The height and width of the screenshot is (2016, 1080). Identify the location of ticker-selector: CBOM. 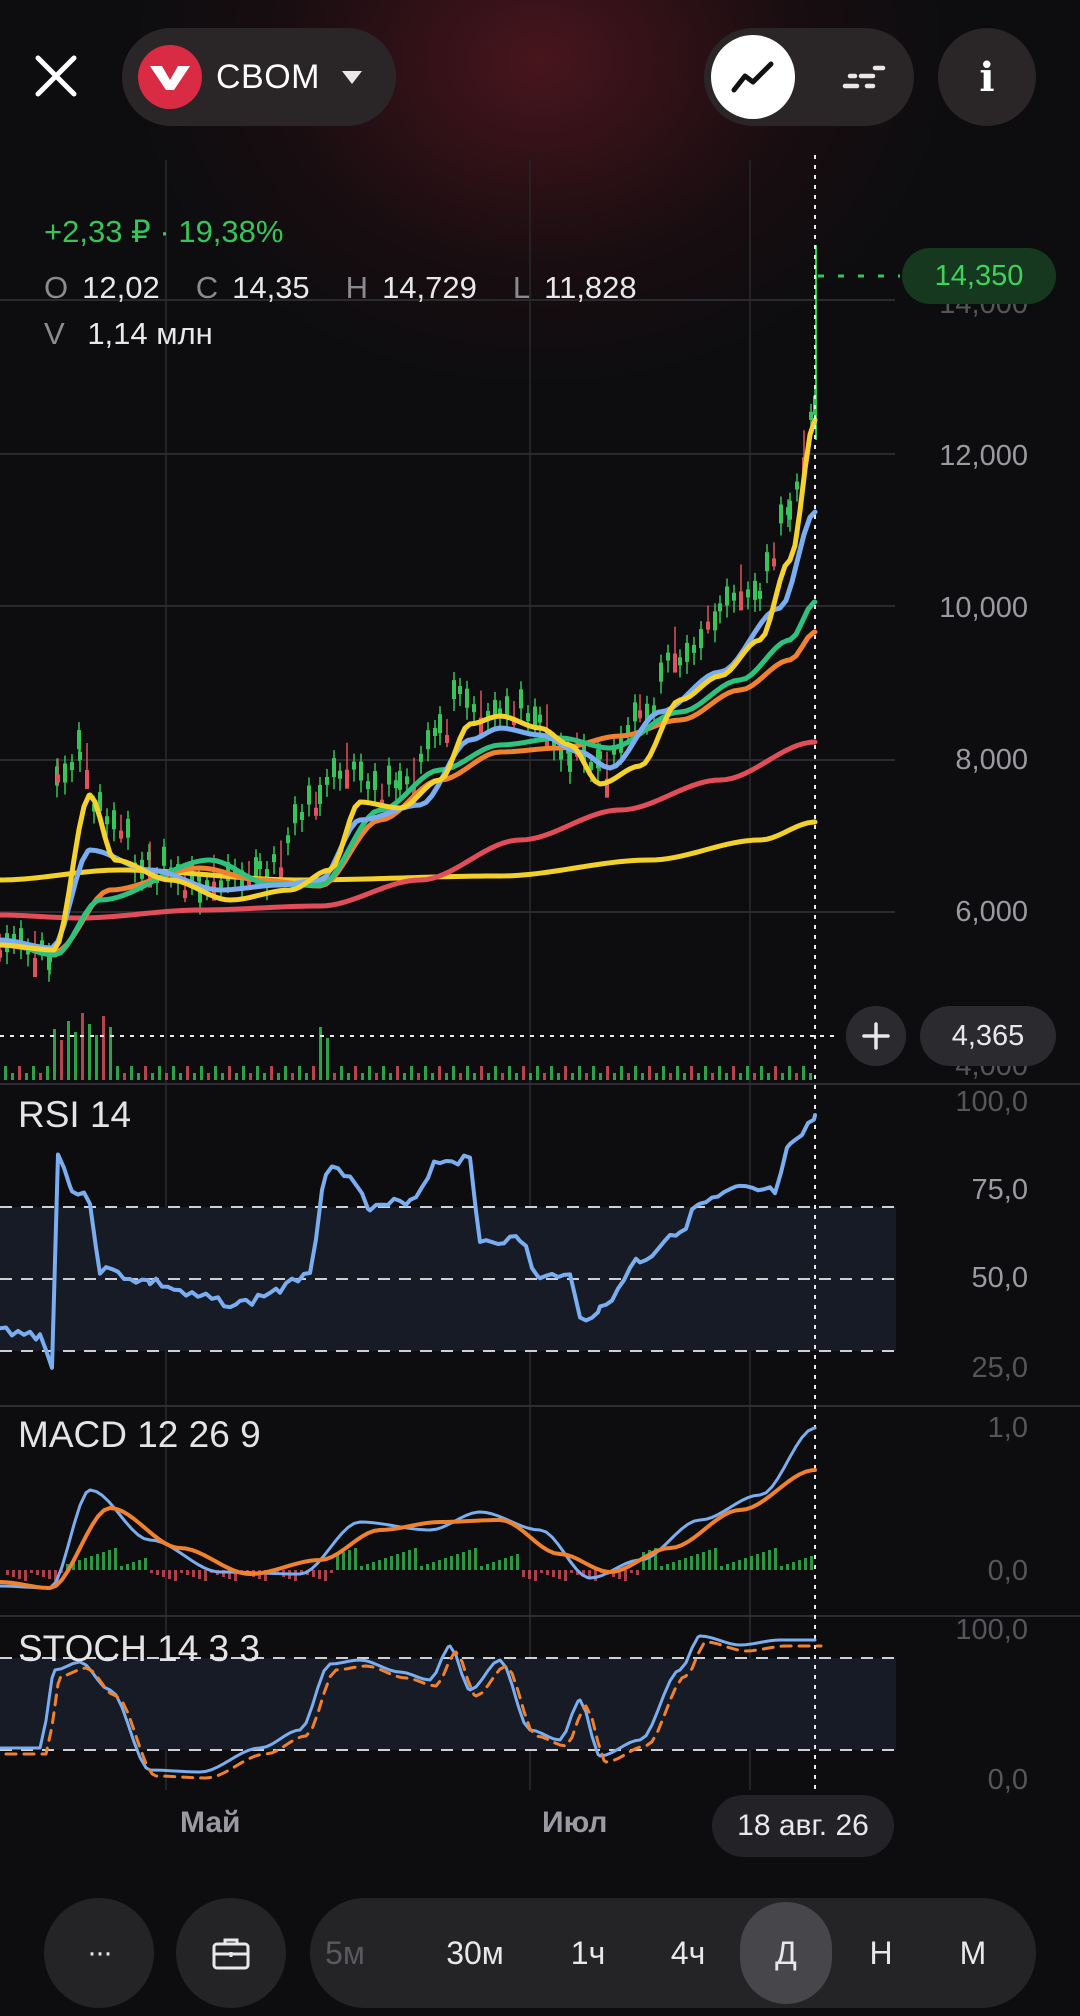
(259, 77).